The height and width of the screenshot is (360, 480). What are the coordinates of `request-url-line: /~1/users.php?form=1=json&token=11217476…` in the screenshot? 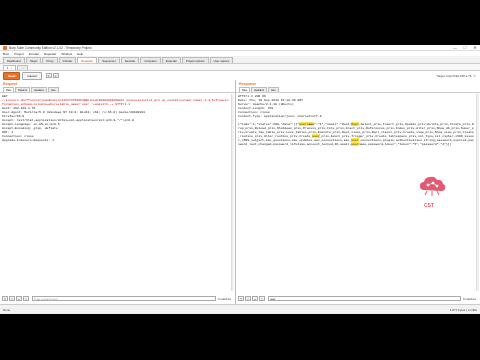 It's located at (115, 102).